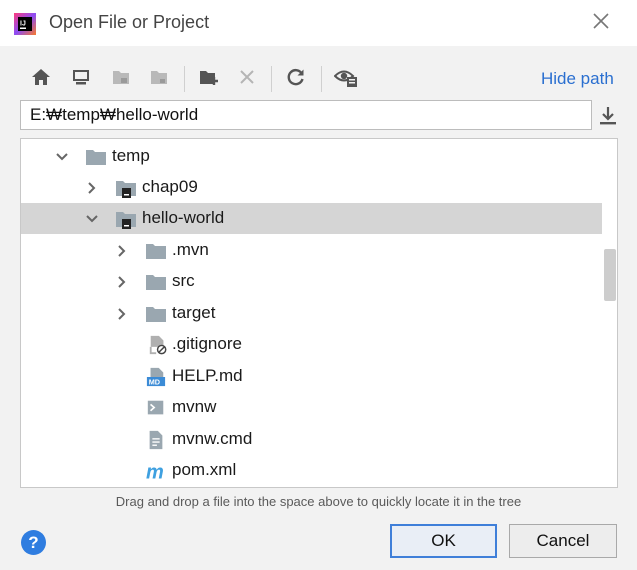 The height and width of the screenshot is (570, 637). What do you see at coordinates (311, 439) in the screenshot?
I see `tree-item-mvnw-cmd: mvnw.cmd` at bounding box center [311, 439].